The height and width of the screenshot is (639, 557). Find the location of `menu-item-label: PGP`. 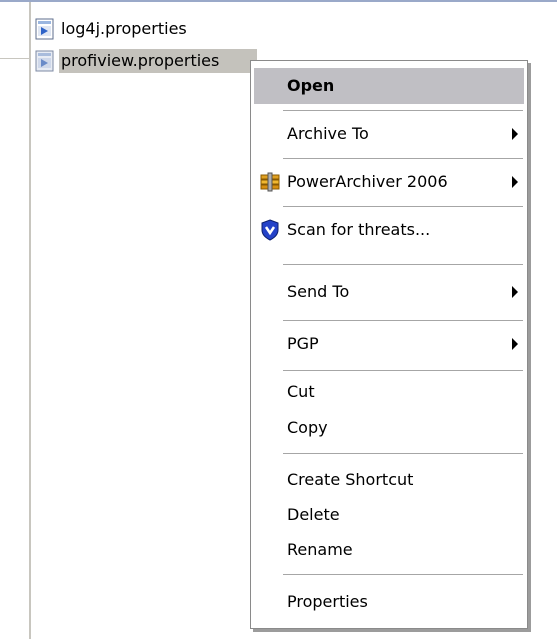

menu-item-label: PGP is located at coordinates (303, 343).